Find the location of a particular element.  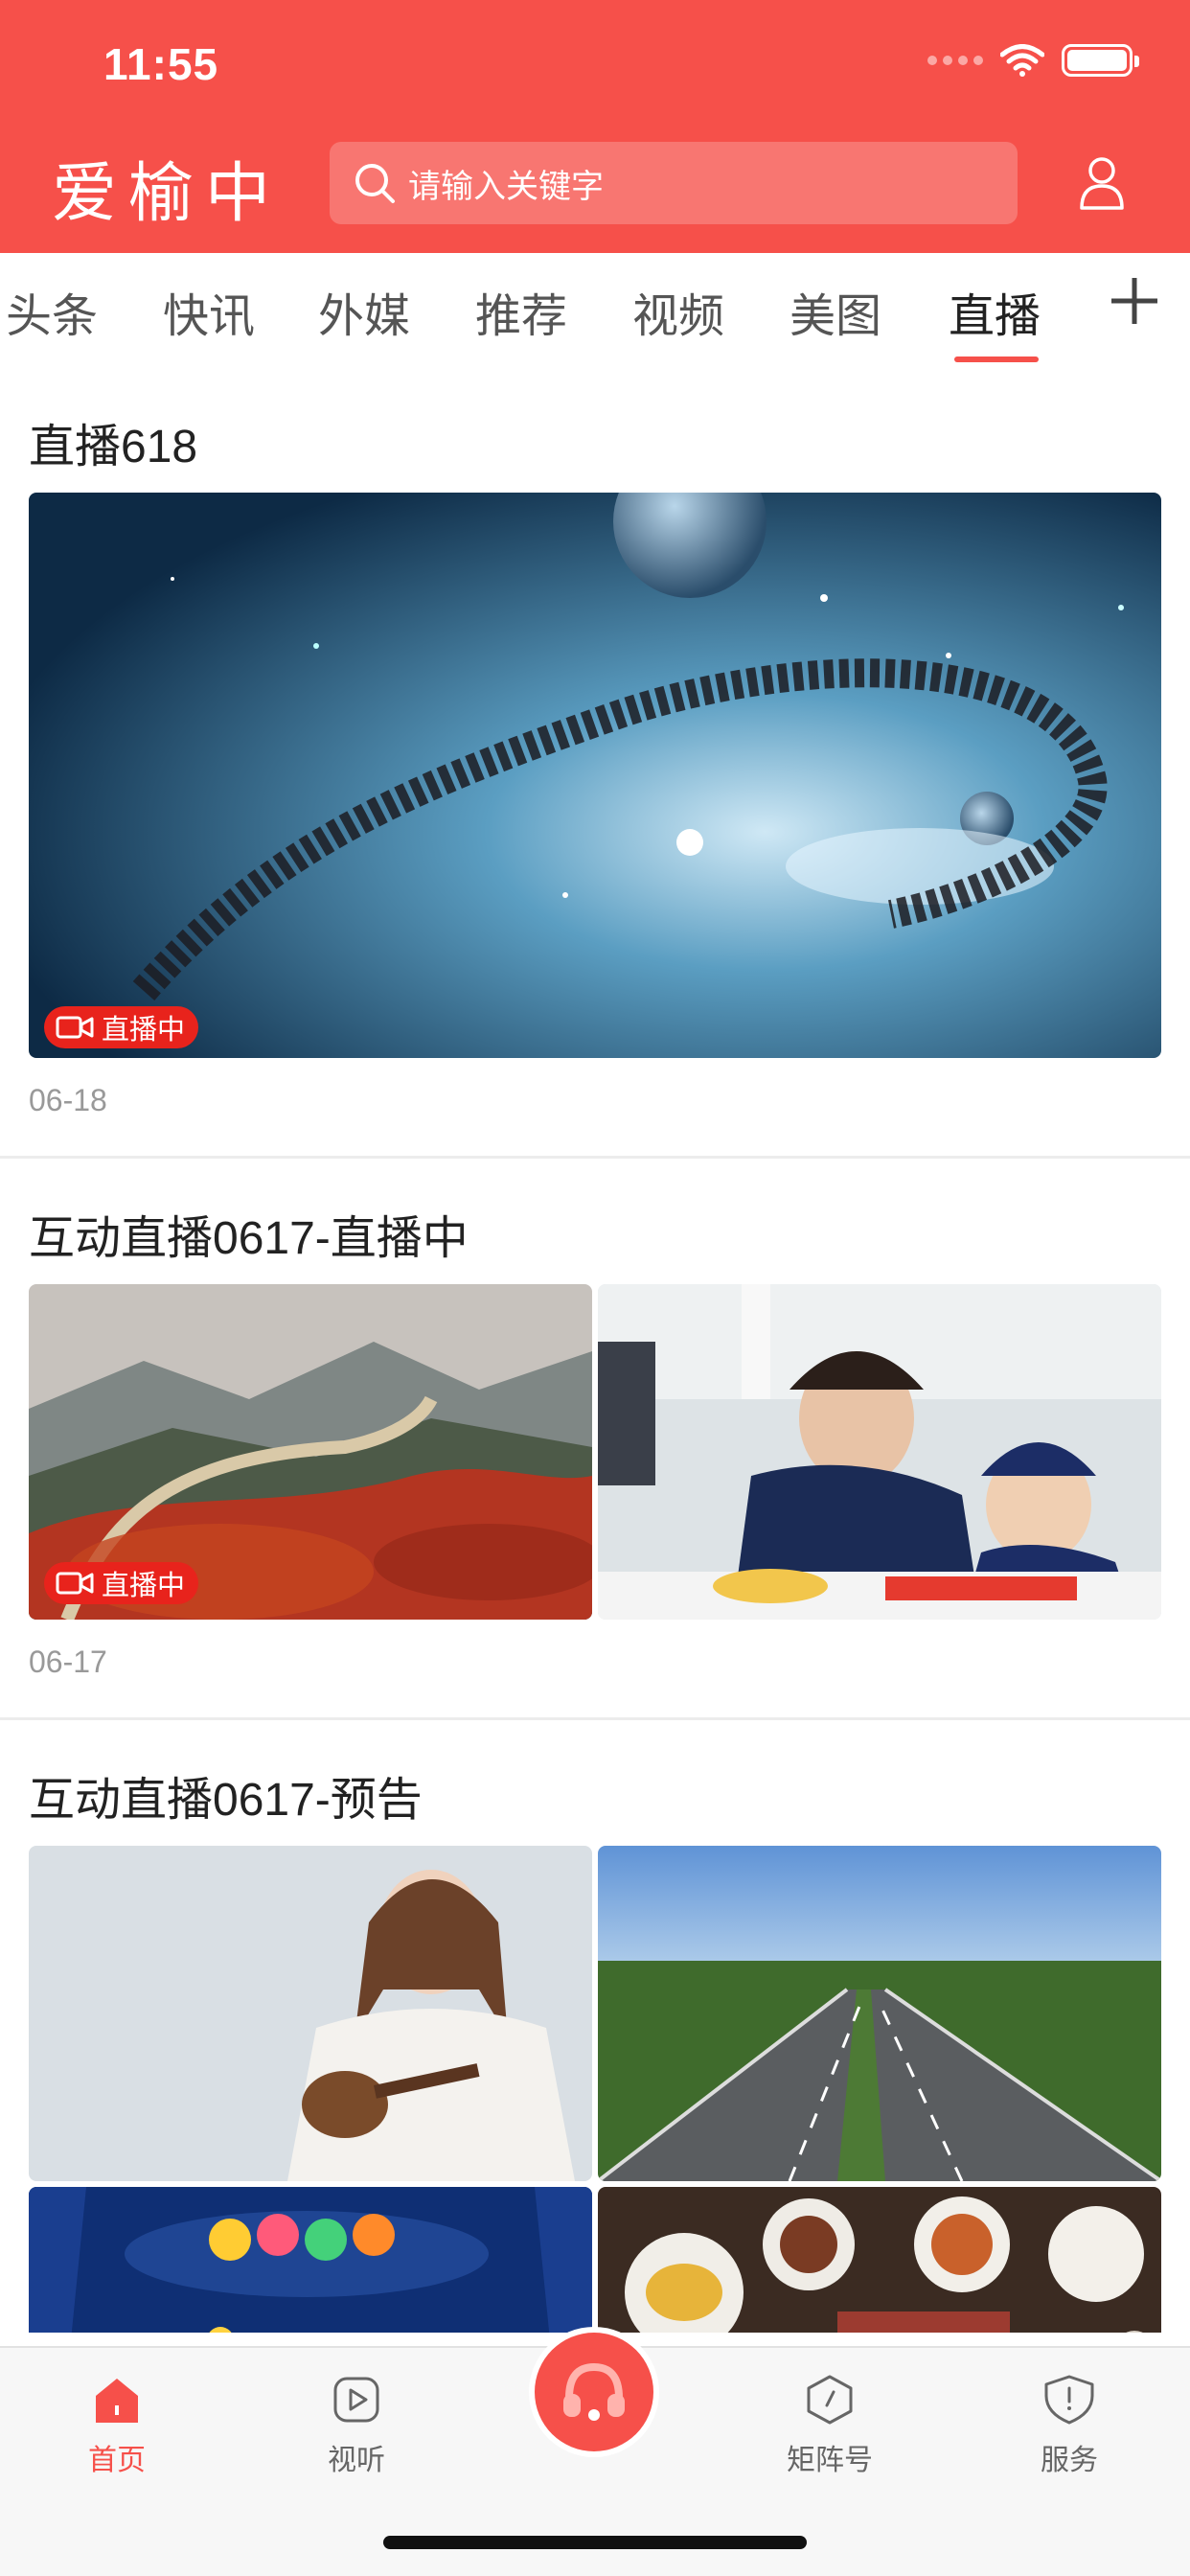

feed-image-ukulele is located at coordinates (311, 2013).